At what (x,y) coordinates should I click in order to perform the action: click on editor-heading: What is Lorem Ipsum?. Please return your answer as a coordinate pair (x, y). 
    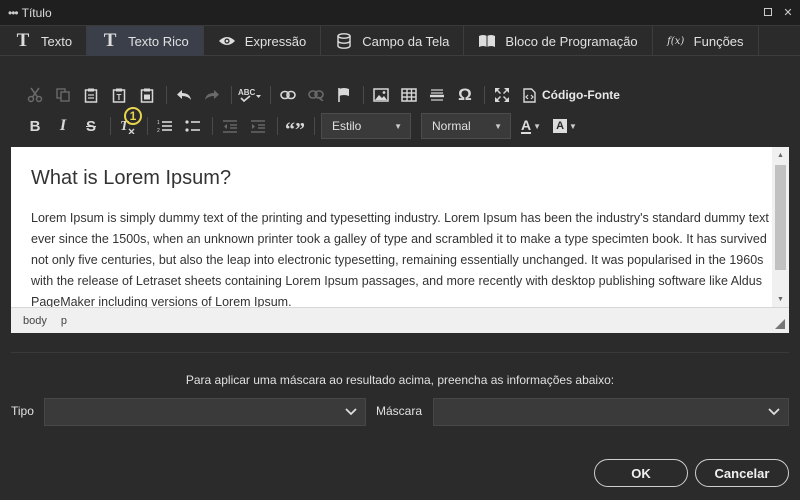
    Looking at the image, I should click on (131, 178).